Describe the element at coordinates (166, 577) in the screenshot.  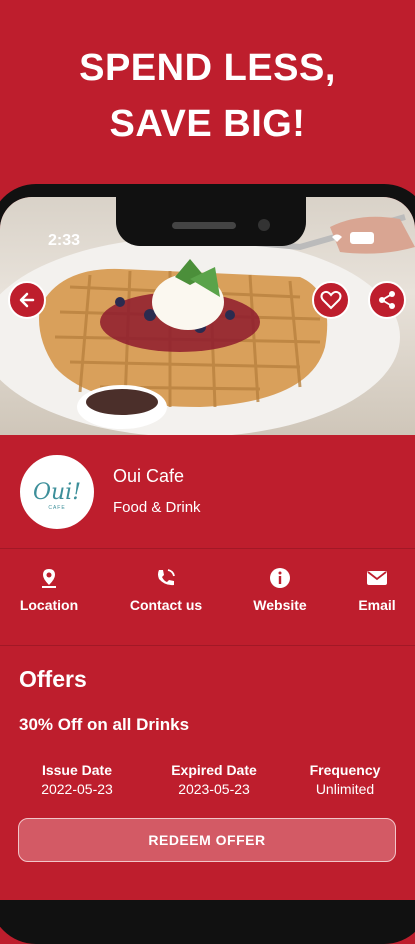
I see `phone-icon` at that location.